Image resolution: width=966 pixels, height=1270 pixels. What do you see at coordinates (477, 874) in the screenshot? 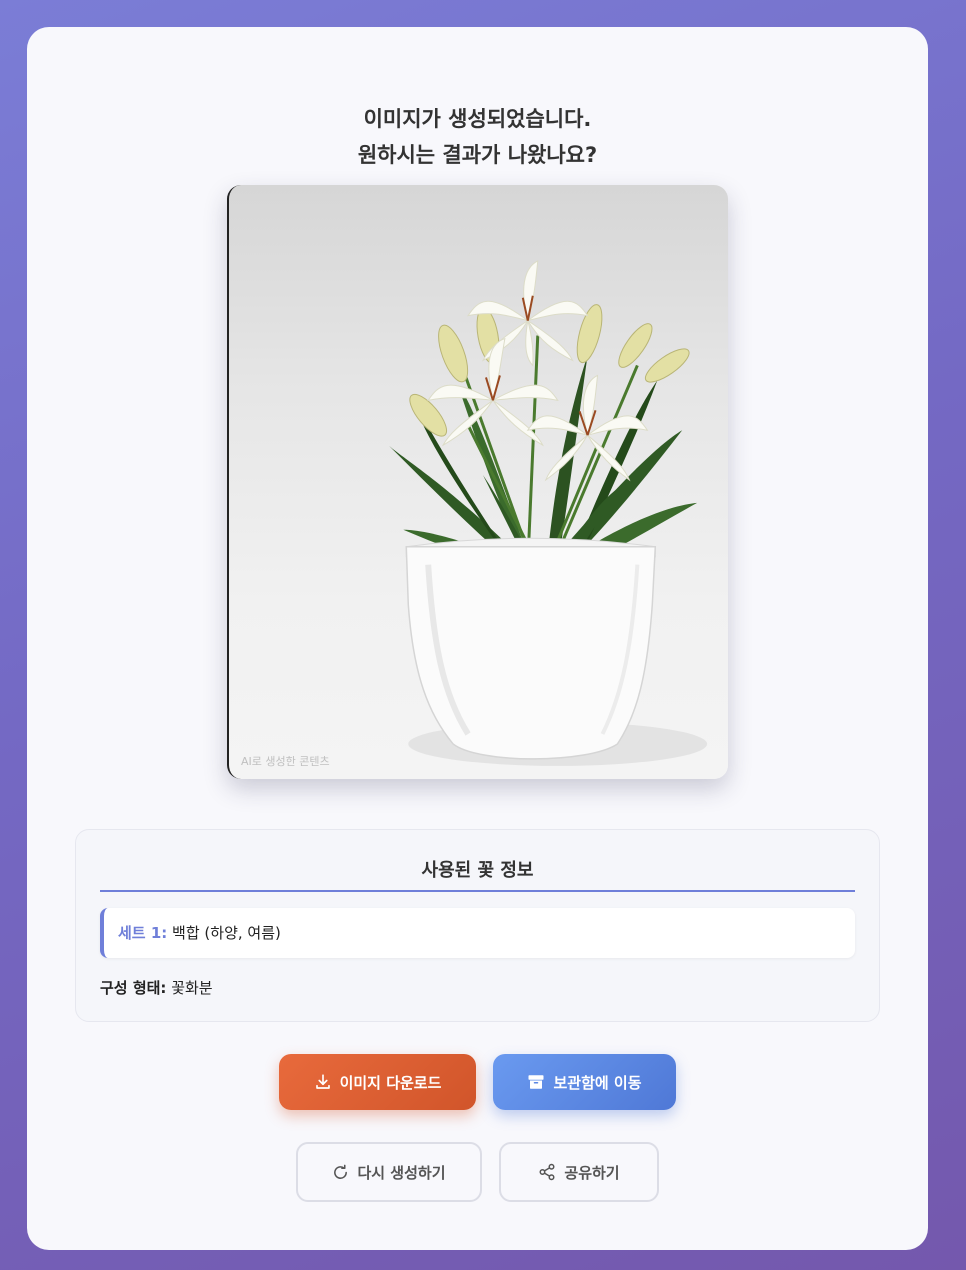
I see `flower-info-title: 사용된 꽃 정보` at bounding box center [477, 874].